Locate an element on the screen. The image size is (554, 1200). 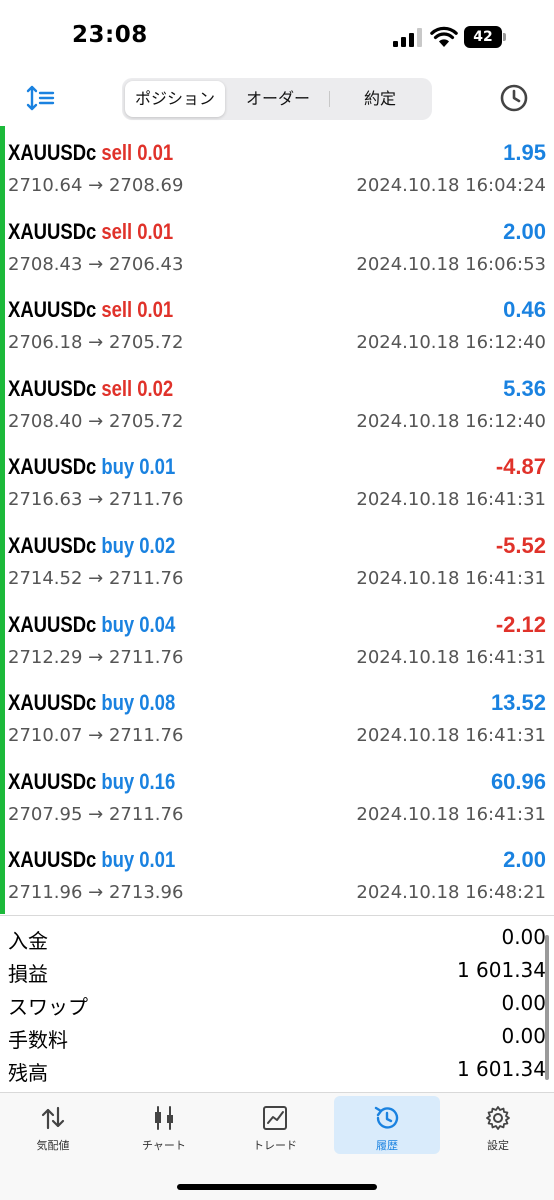
position-time: 2024.10.18 16:06:53 is located at coordinates (451, 264).